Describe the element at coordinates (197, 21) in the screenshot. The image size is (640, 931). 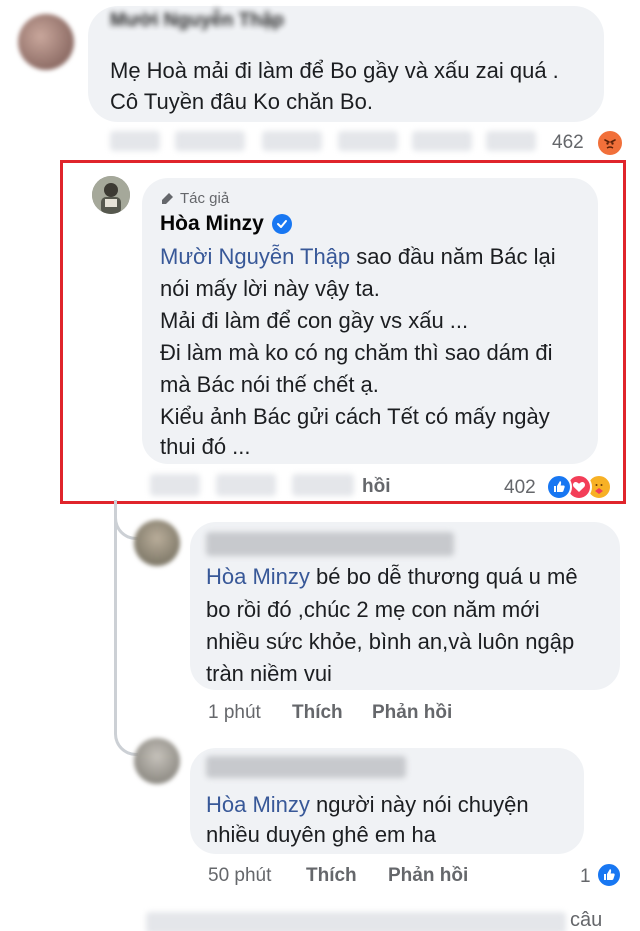
I see `comment-author: Mười Nguyễn Thập` at that location.